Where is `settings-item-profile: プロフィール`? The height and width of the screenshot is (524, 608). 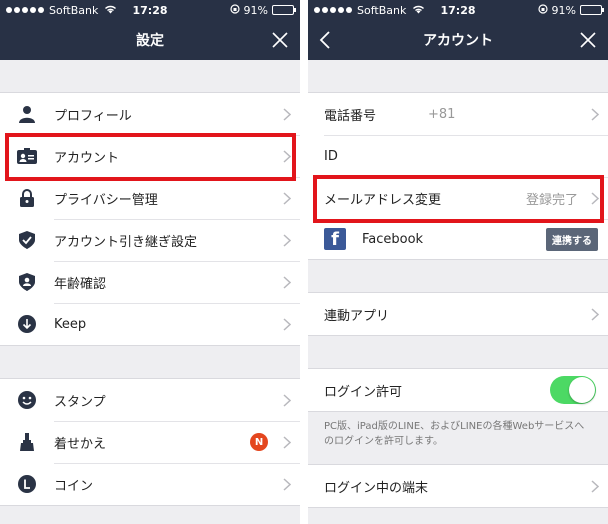
settings-item-profile: プロフィール is located at coordinates (150, 114).